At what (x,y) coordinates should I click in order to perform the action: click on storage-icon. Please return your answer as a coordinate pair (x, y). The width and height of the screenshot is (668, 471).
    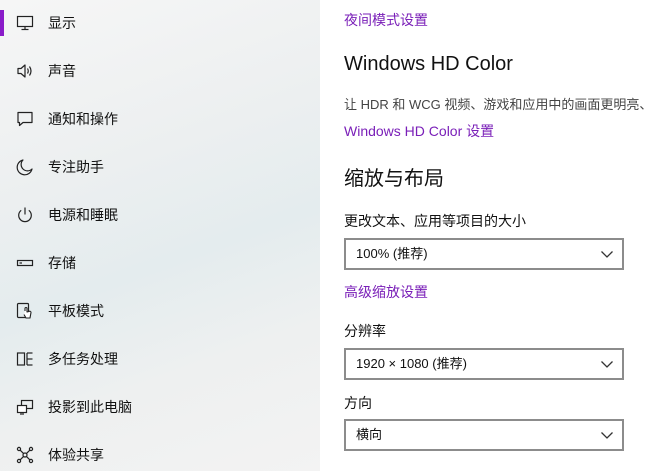
    Looking at the image, I should click on (25, 263).